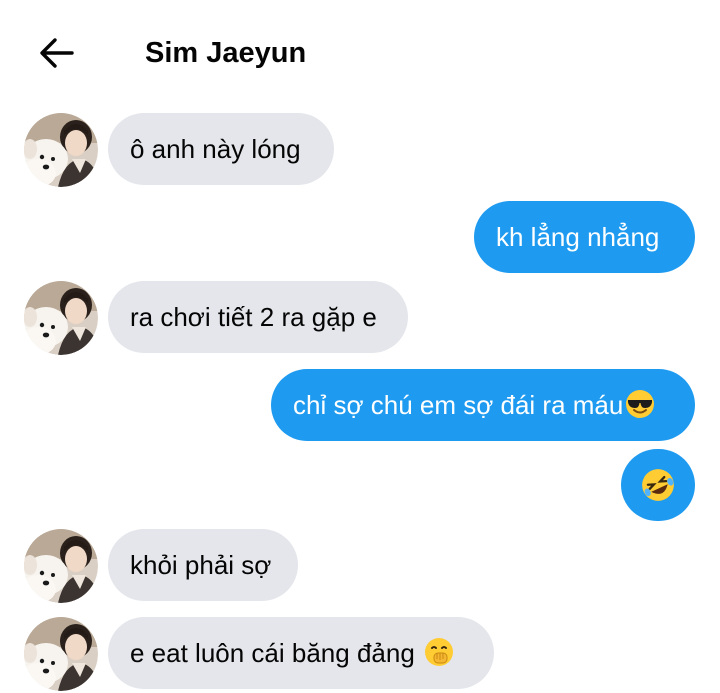 The height and width of the screenshot is (693, 720). What do you see at coordinates (253, 317) in the screenshot?
I see `message-text: ra chơi tiết 2 ra gặp e` at bounding box center [253, 317].